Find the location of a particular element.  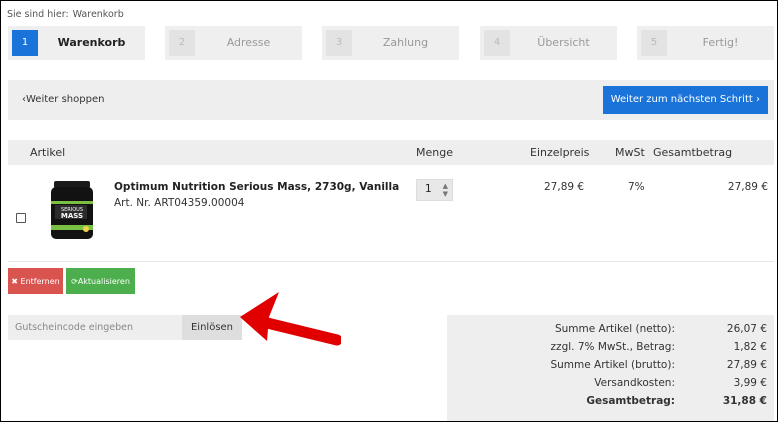

next-step-label: Weiter zum nächsten Schritt is located at coordinates (681, 99).